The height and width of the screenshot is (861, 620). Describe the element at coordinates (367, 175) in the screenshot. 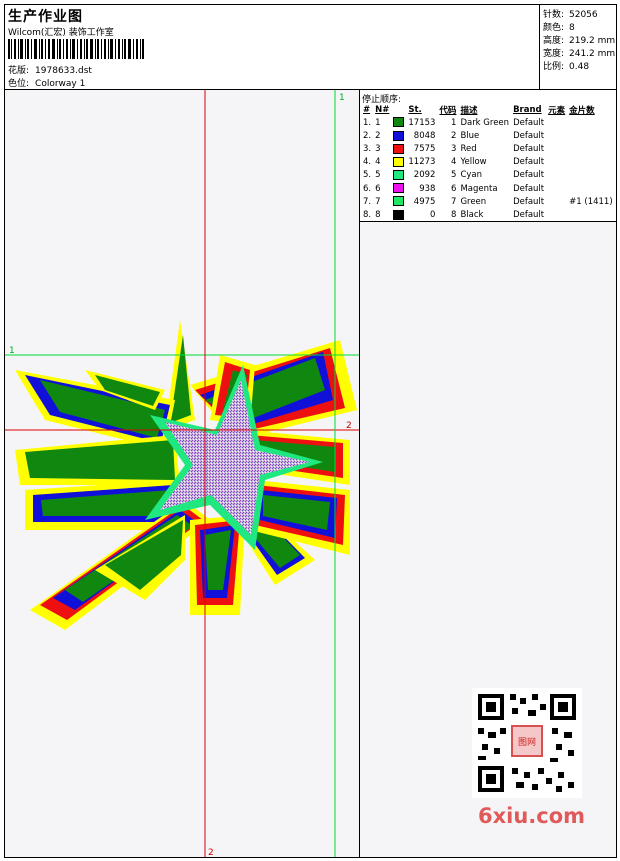

I see `cell-idx: 5.` at that location.